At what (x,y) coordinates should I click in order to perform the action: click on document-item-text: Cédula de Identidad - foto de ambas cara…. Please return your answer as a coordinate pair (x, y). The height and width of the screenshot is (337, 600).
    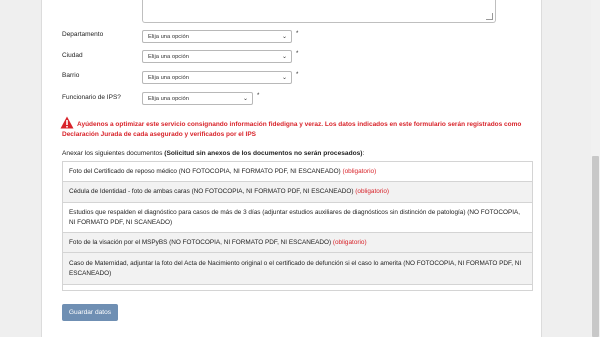
    Looking at the image, I should click on (211, 192).